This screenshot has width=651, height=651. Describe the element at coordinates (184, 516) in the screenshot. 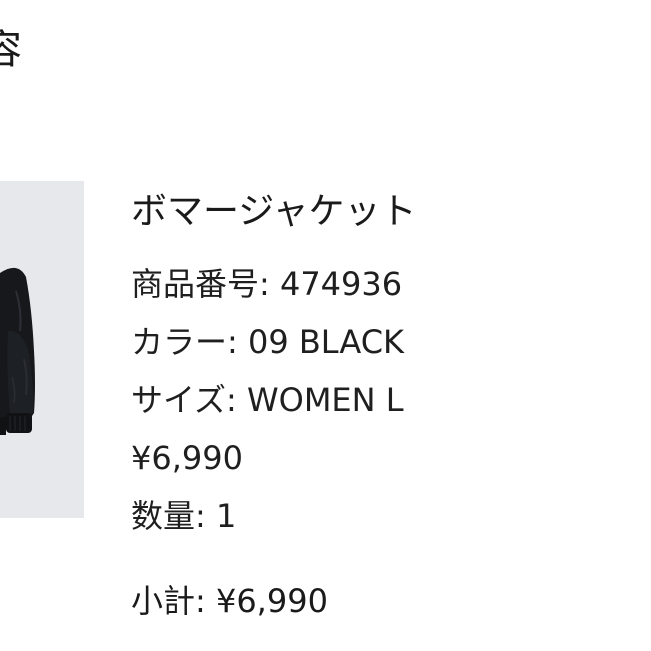

I see `product-quantity: 数量: 1` at that location.